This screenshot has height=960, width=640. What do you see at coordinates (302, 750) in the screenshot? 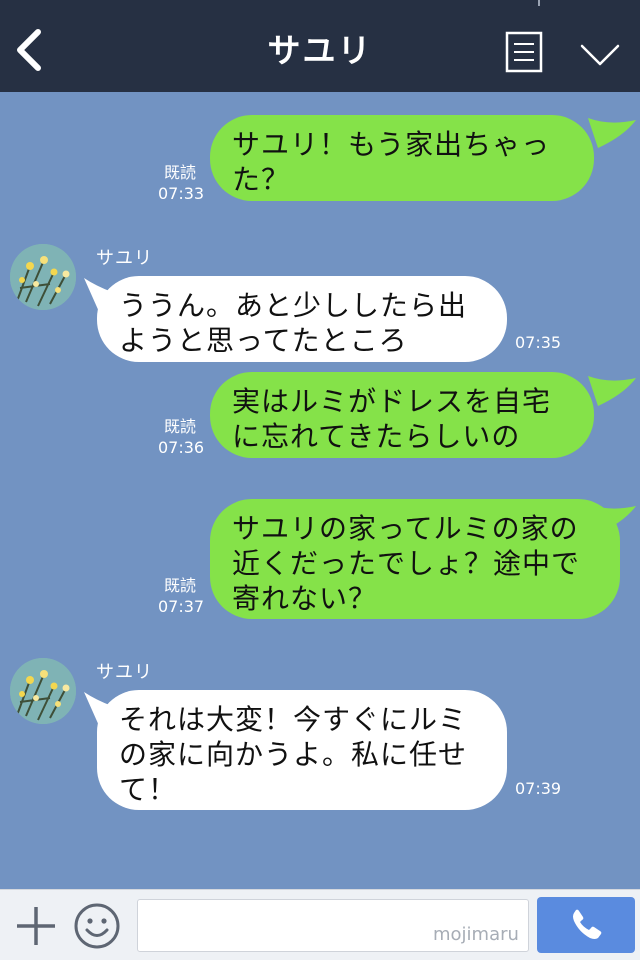
I see `received-message-bubble: それは大変！今すぐにルミの家に向かうよ。私に任せて！` at bounding box center [302, 750].